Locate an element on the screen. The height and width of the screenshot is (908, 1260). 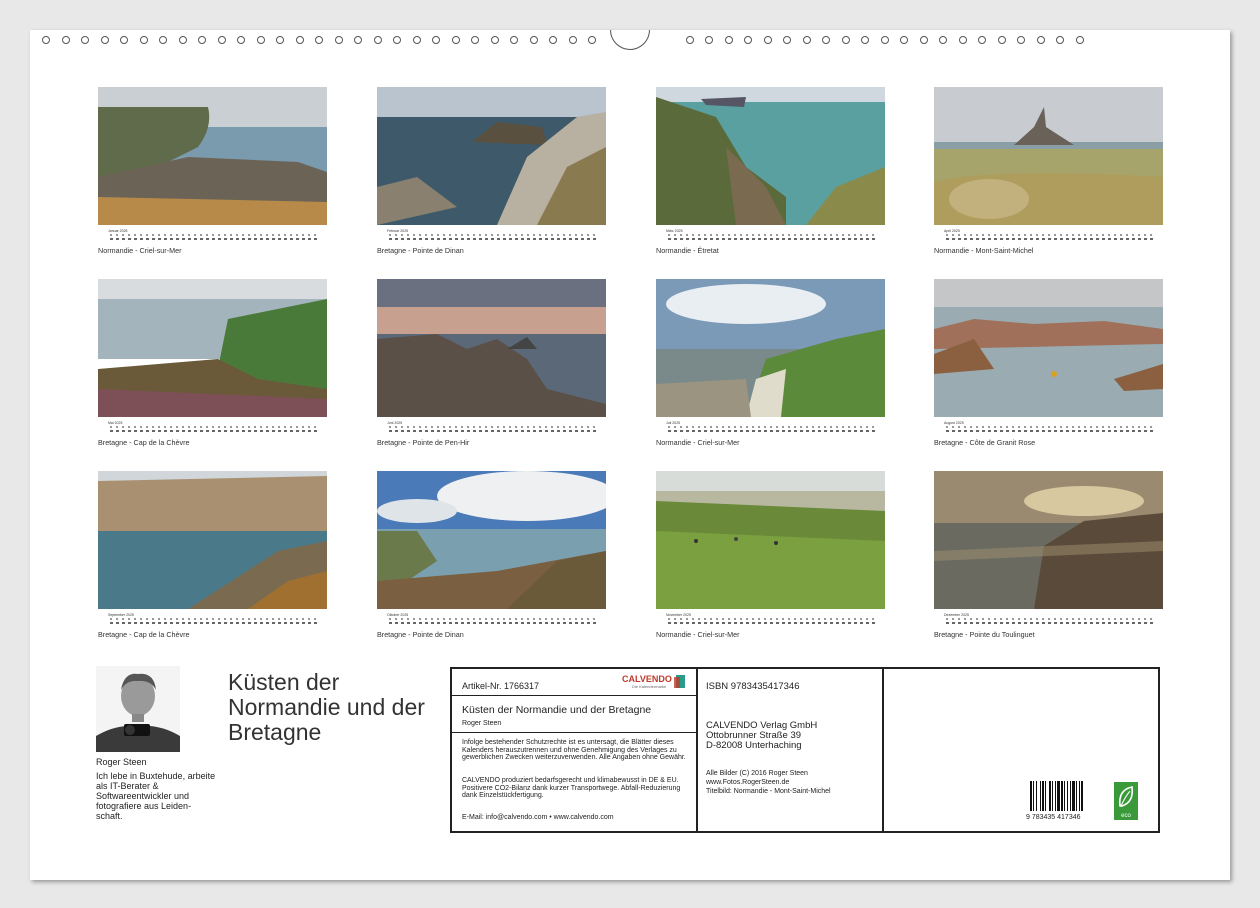
photo-caption: Bretagne - Cap de la Chèvre is located at coordinates (144, 634).